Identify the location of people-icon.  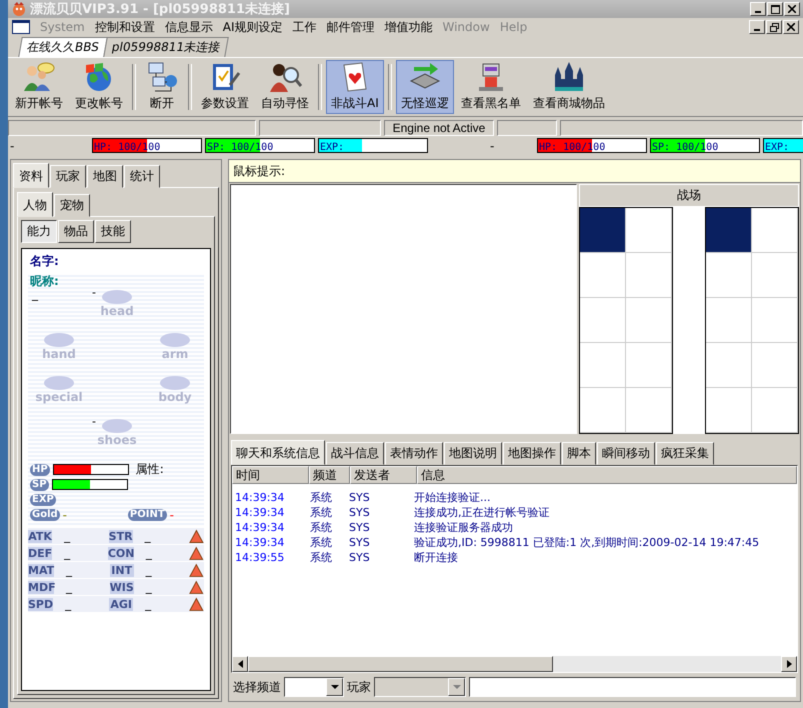
(39, 76).